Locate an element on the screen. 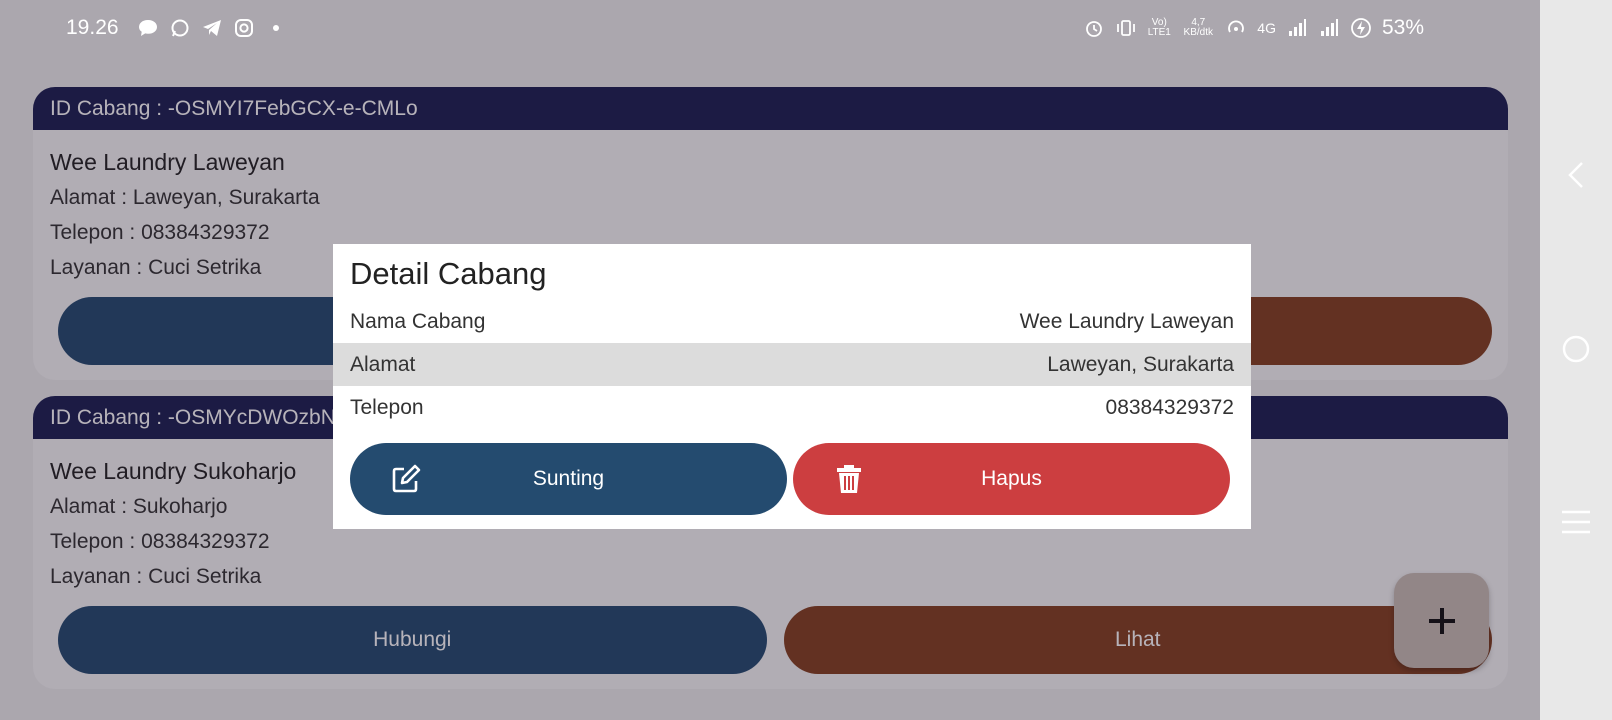 The image size is (1612, 720). detail-row-name: Nama Cabang Wee Laundry Laweyan is located at coordinates (792, 321).